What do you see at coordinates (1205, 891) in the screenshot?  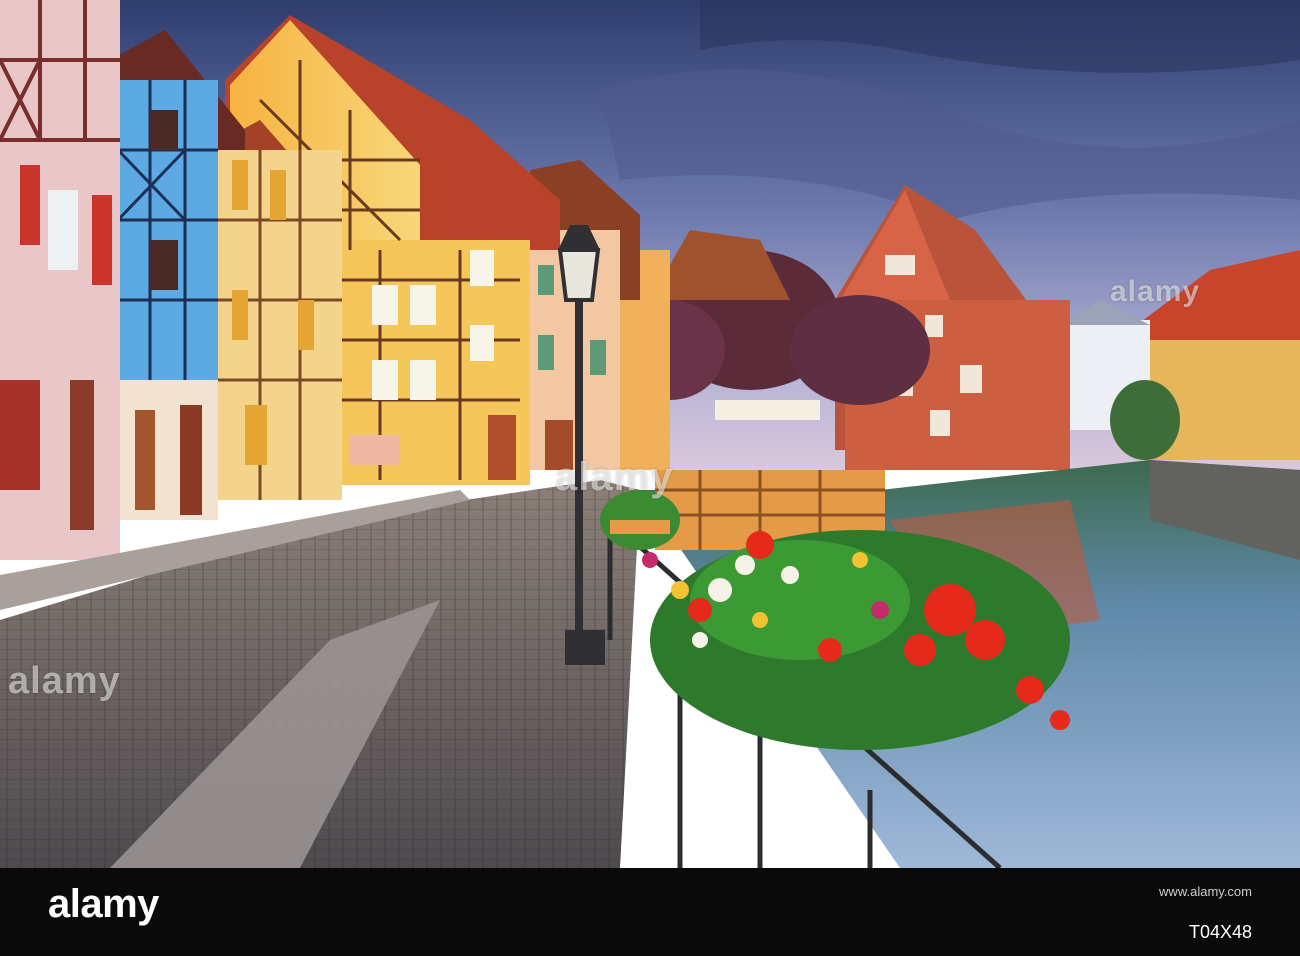 I see `footer-url: www.alamy.com` at bounding box center [1205, 891].